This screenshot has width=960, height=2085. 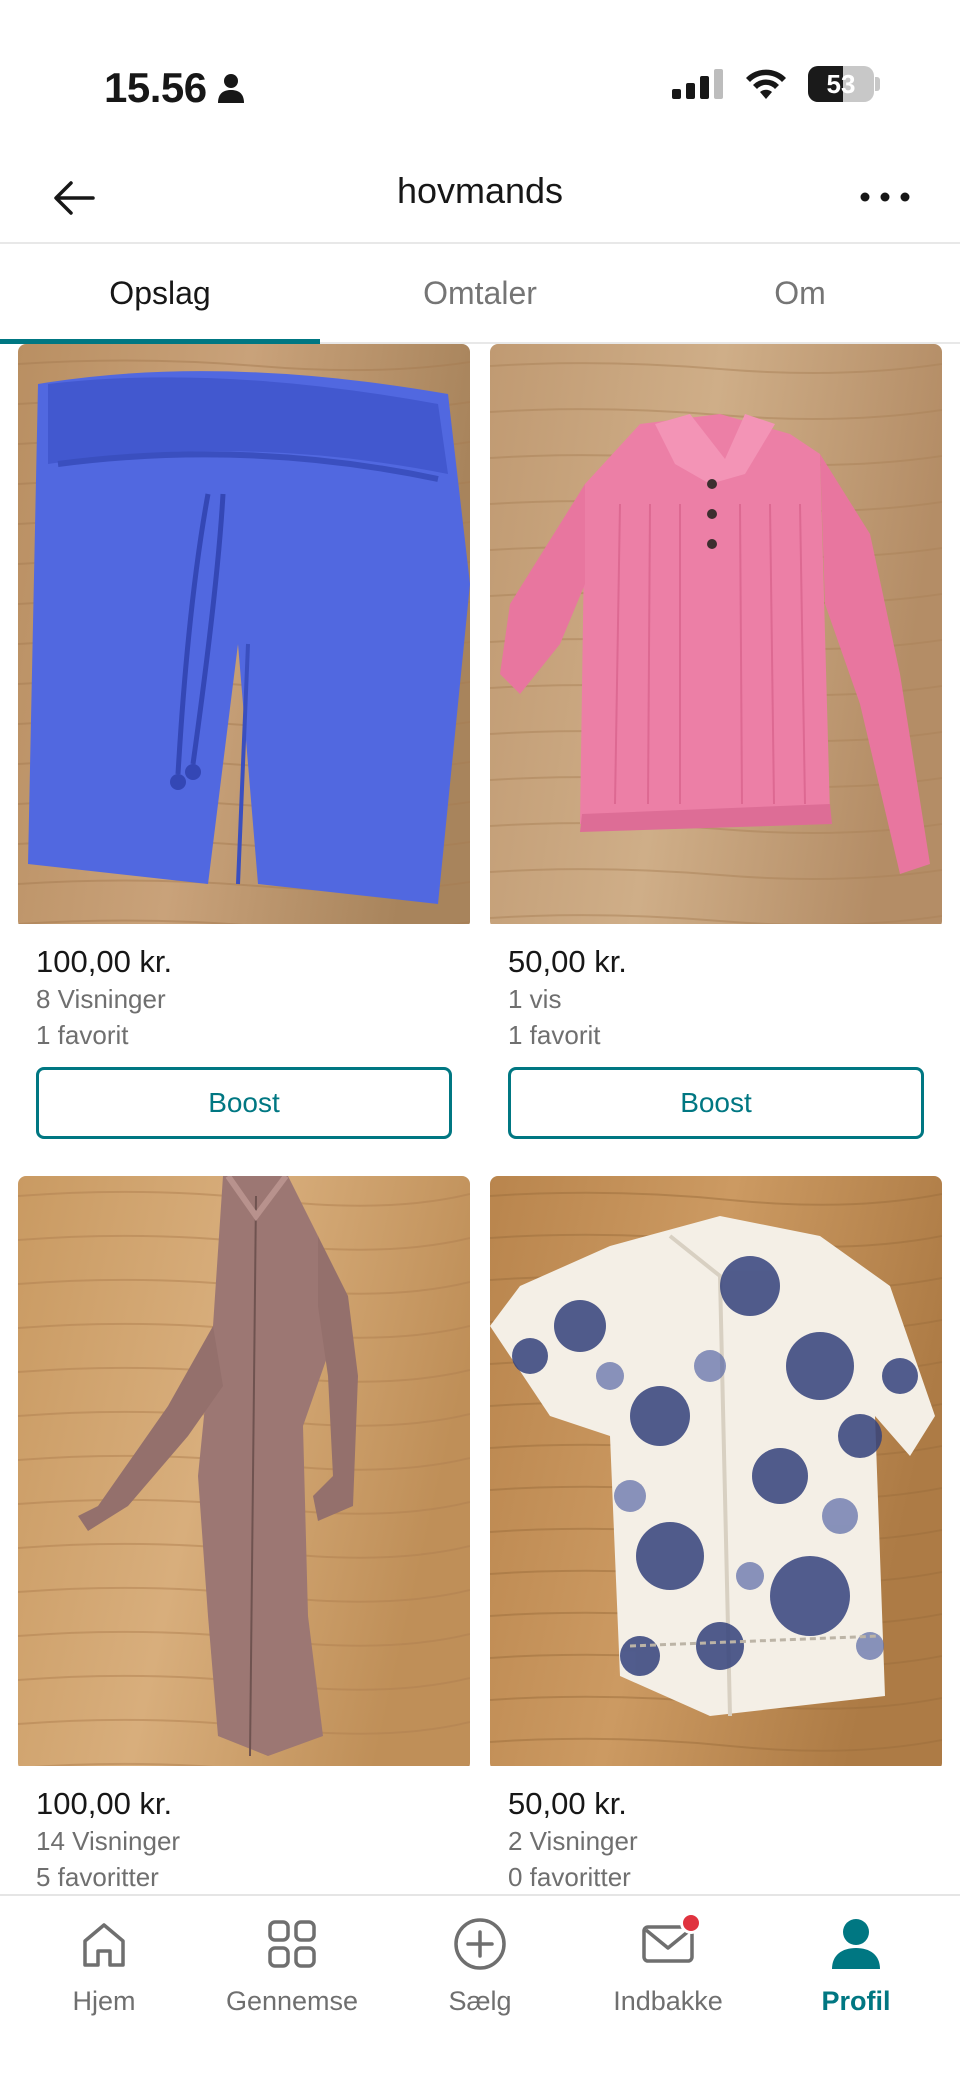 What do you see at coordinates (716, 636) in the screenshot?
I see `item-photo-pink-knit-polo` at bounding box center [716, 636].